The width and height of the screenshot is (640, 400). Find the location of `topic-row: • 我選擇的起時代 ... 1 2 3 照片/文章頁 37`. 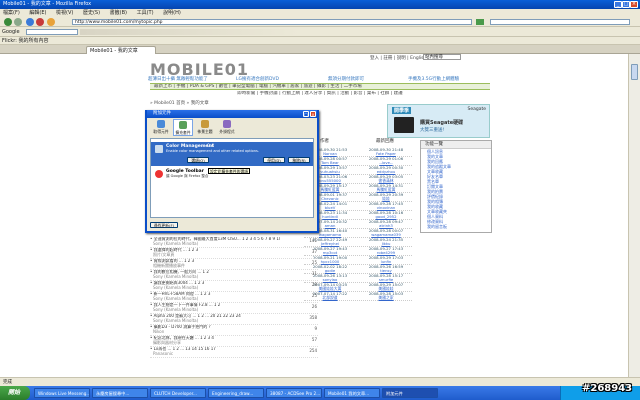

topic-row: • 我選擇的起時代 ... 1 2 3 照片/文章頁 37 is located at coordinates (234, 253).